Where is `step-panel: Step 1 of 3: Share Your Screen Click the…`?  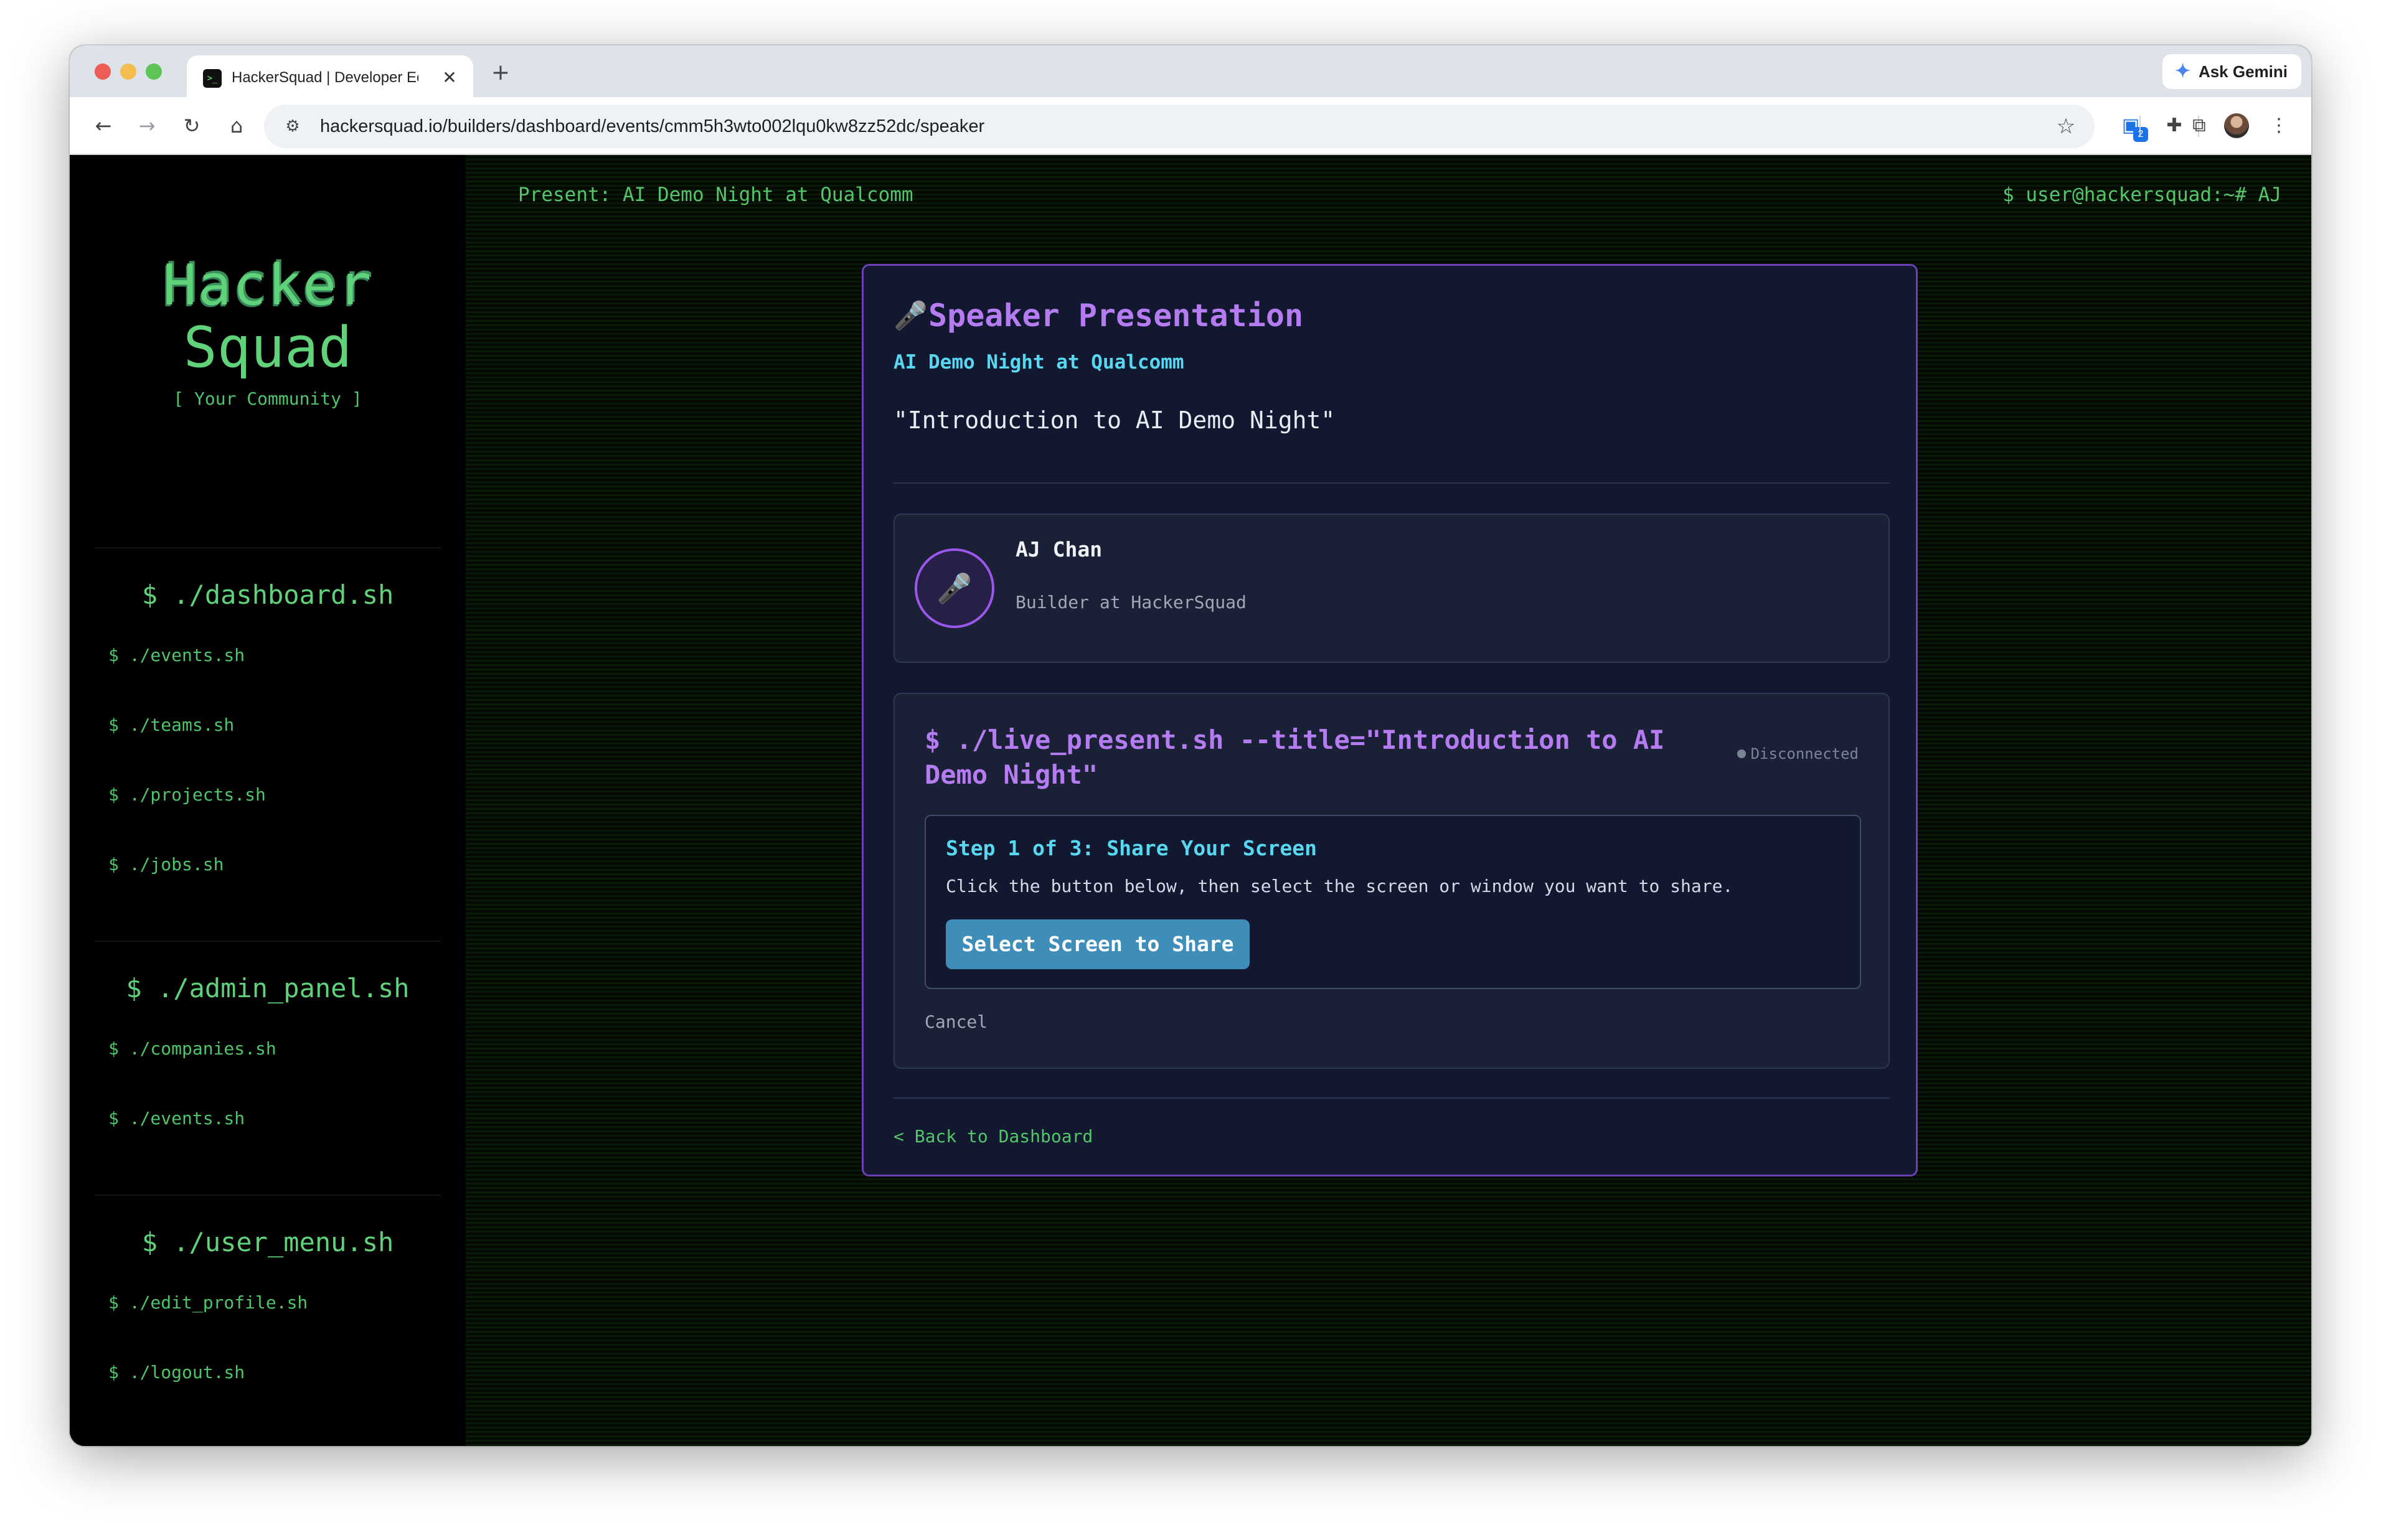
step-panel: Step 1 of 3: Share Your Screen Click the… is located at coordinates (1393, 902).